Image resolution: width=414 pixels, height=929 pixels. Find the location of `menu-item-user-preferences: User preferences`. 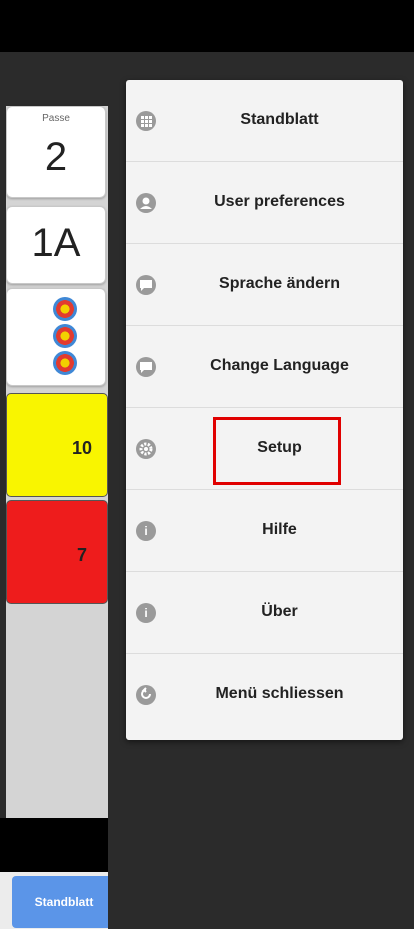

menu-item-user-preferences: User preferences is located at coordinates (264, 203).